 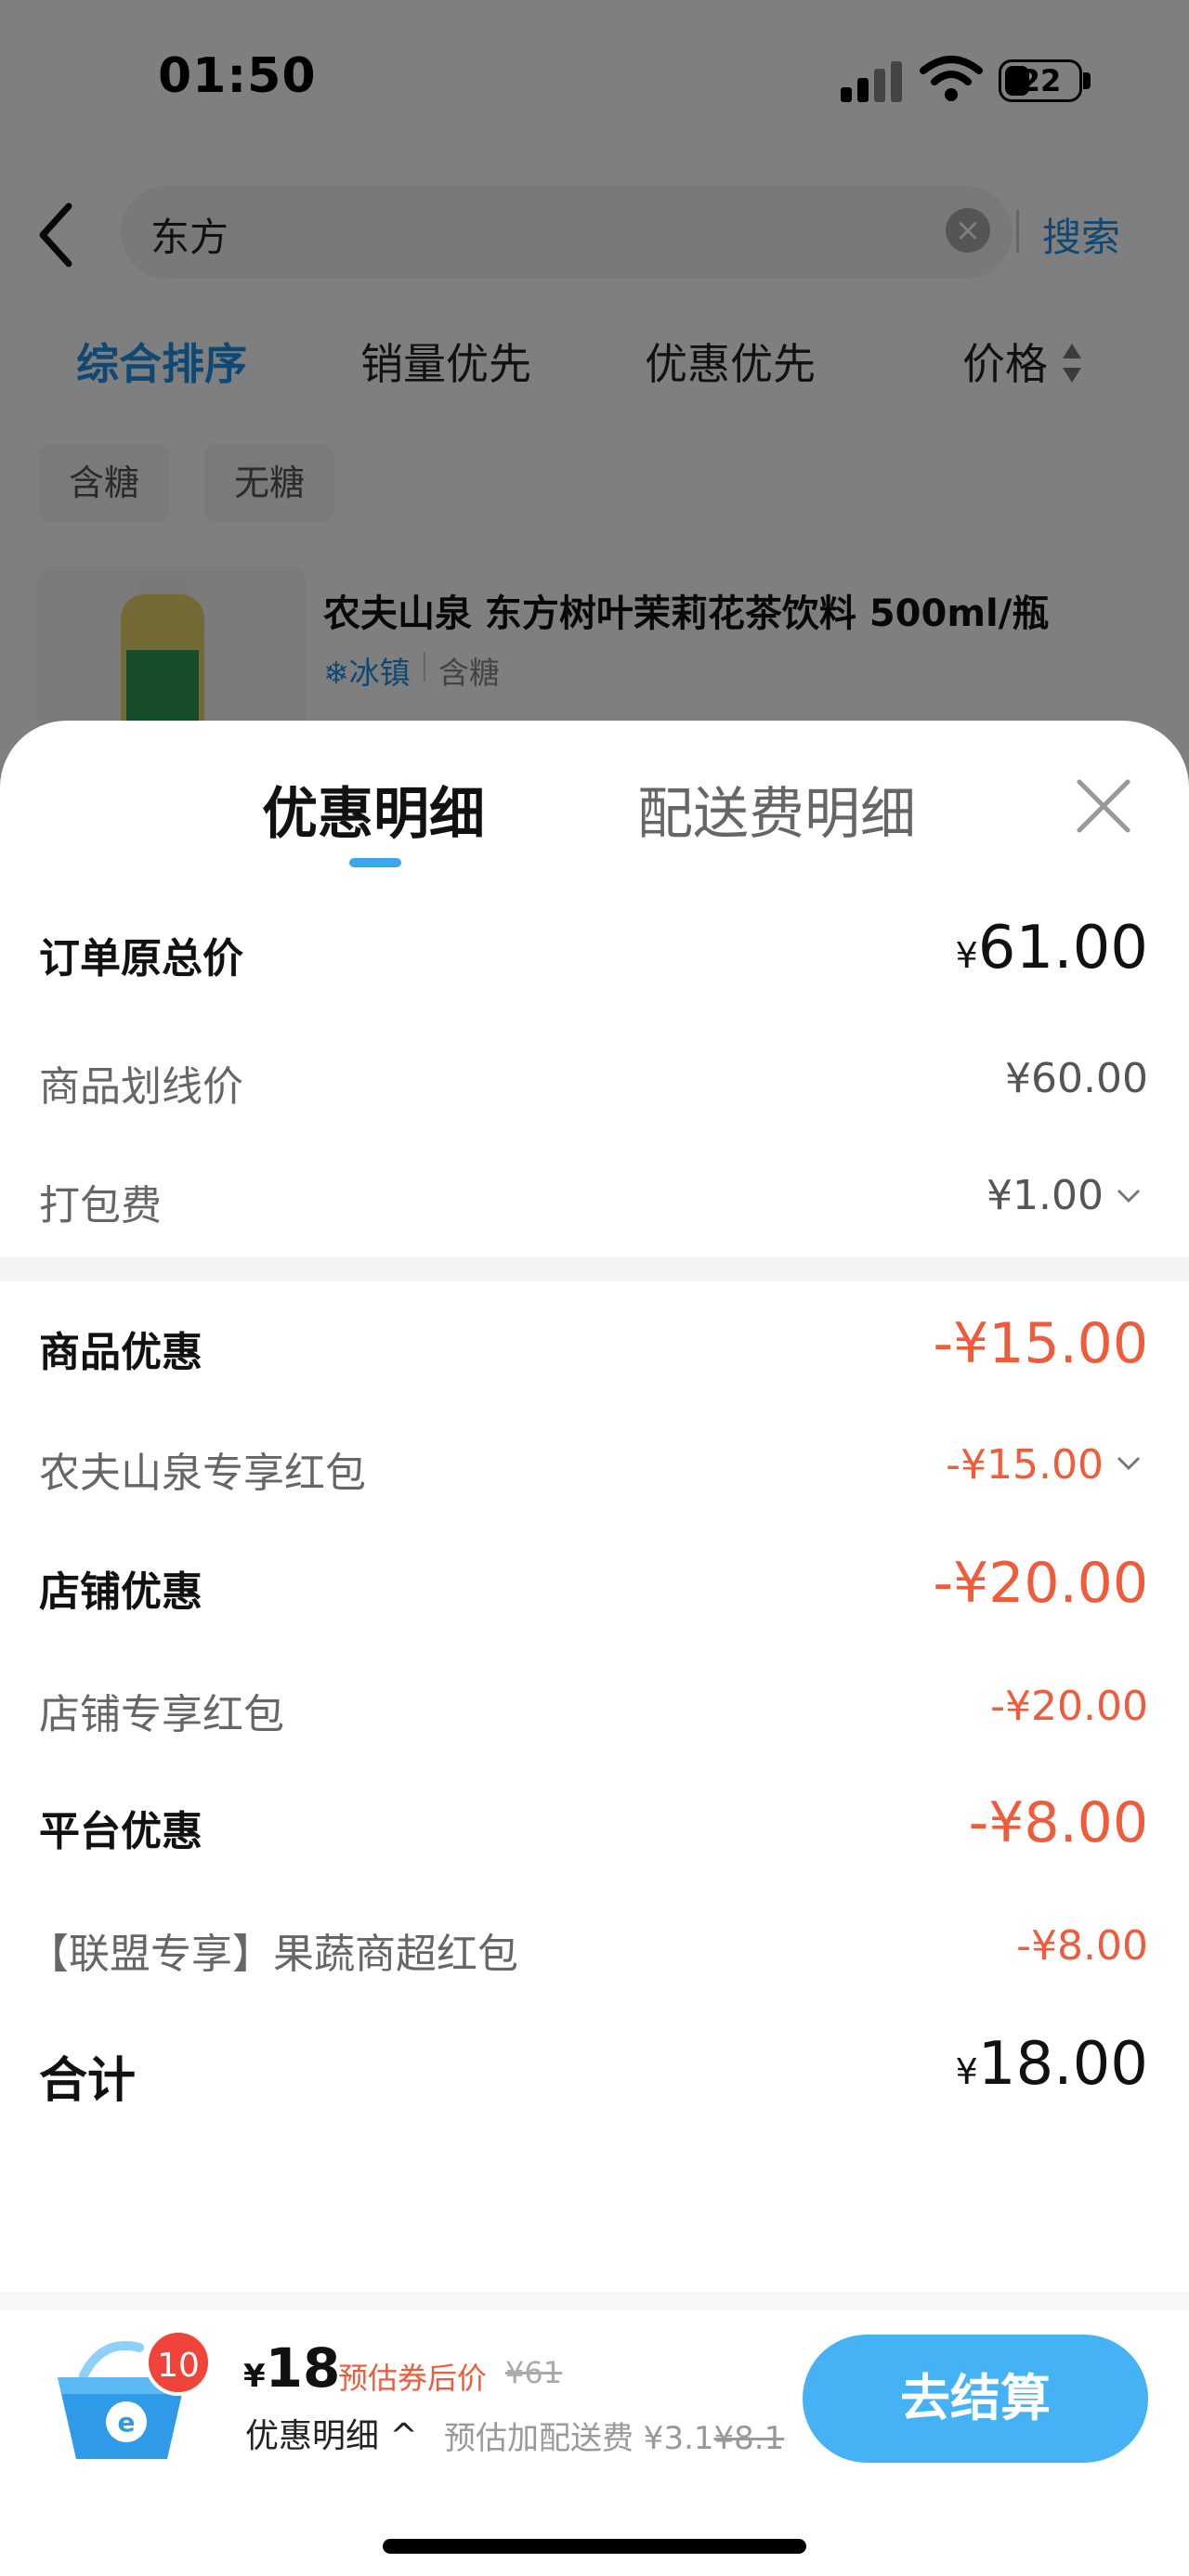 What do you see at coordinates (594, 2301) in the screenshot?
I see `bottom-bar-divider` at bounding box center [594, 2301].